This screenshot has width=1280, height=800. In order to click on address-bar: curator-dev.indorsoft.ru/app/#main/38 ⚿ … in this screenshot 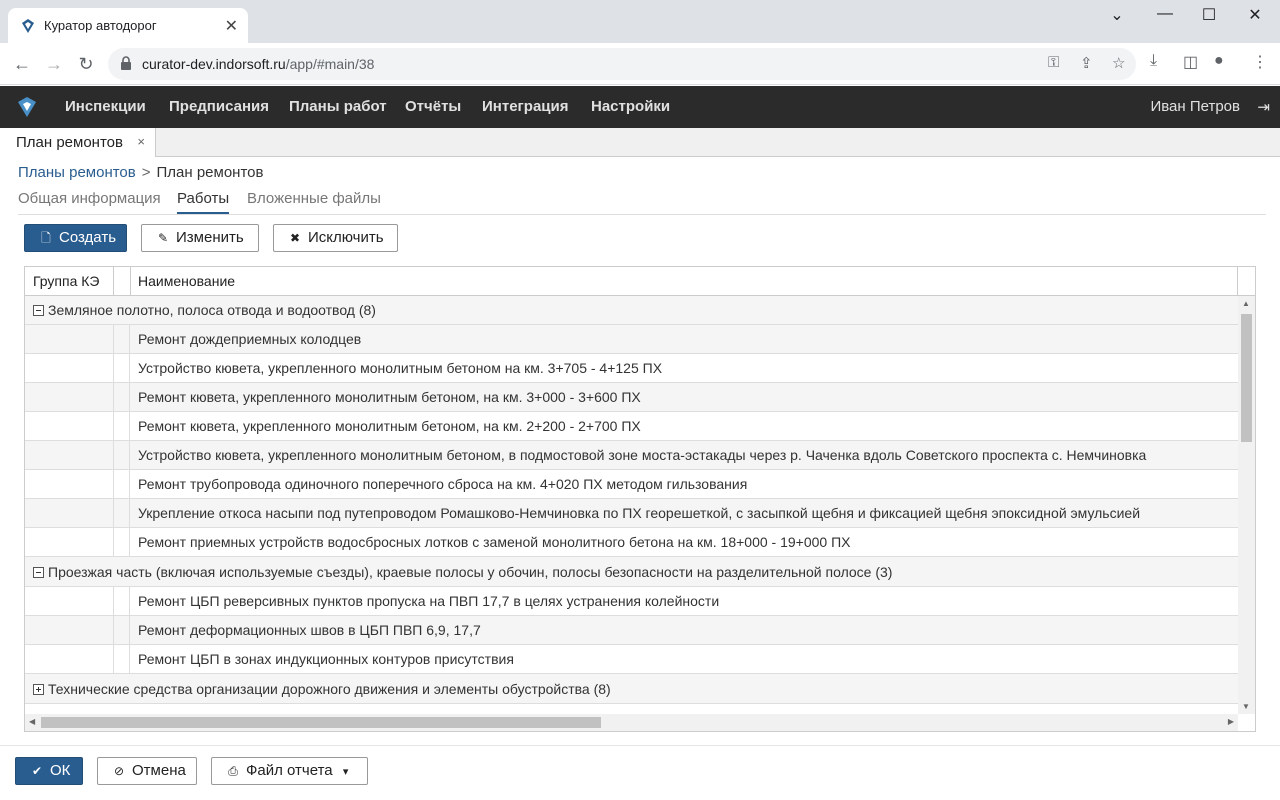, I will do `click(622, 64)`.